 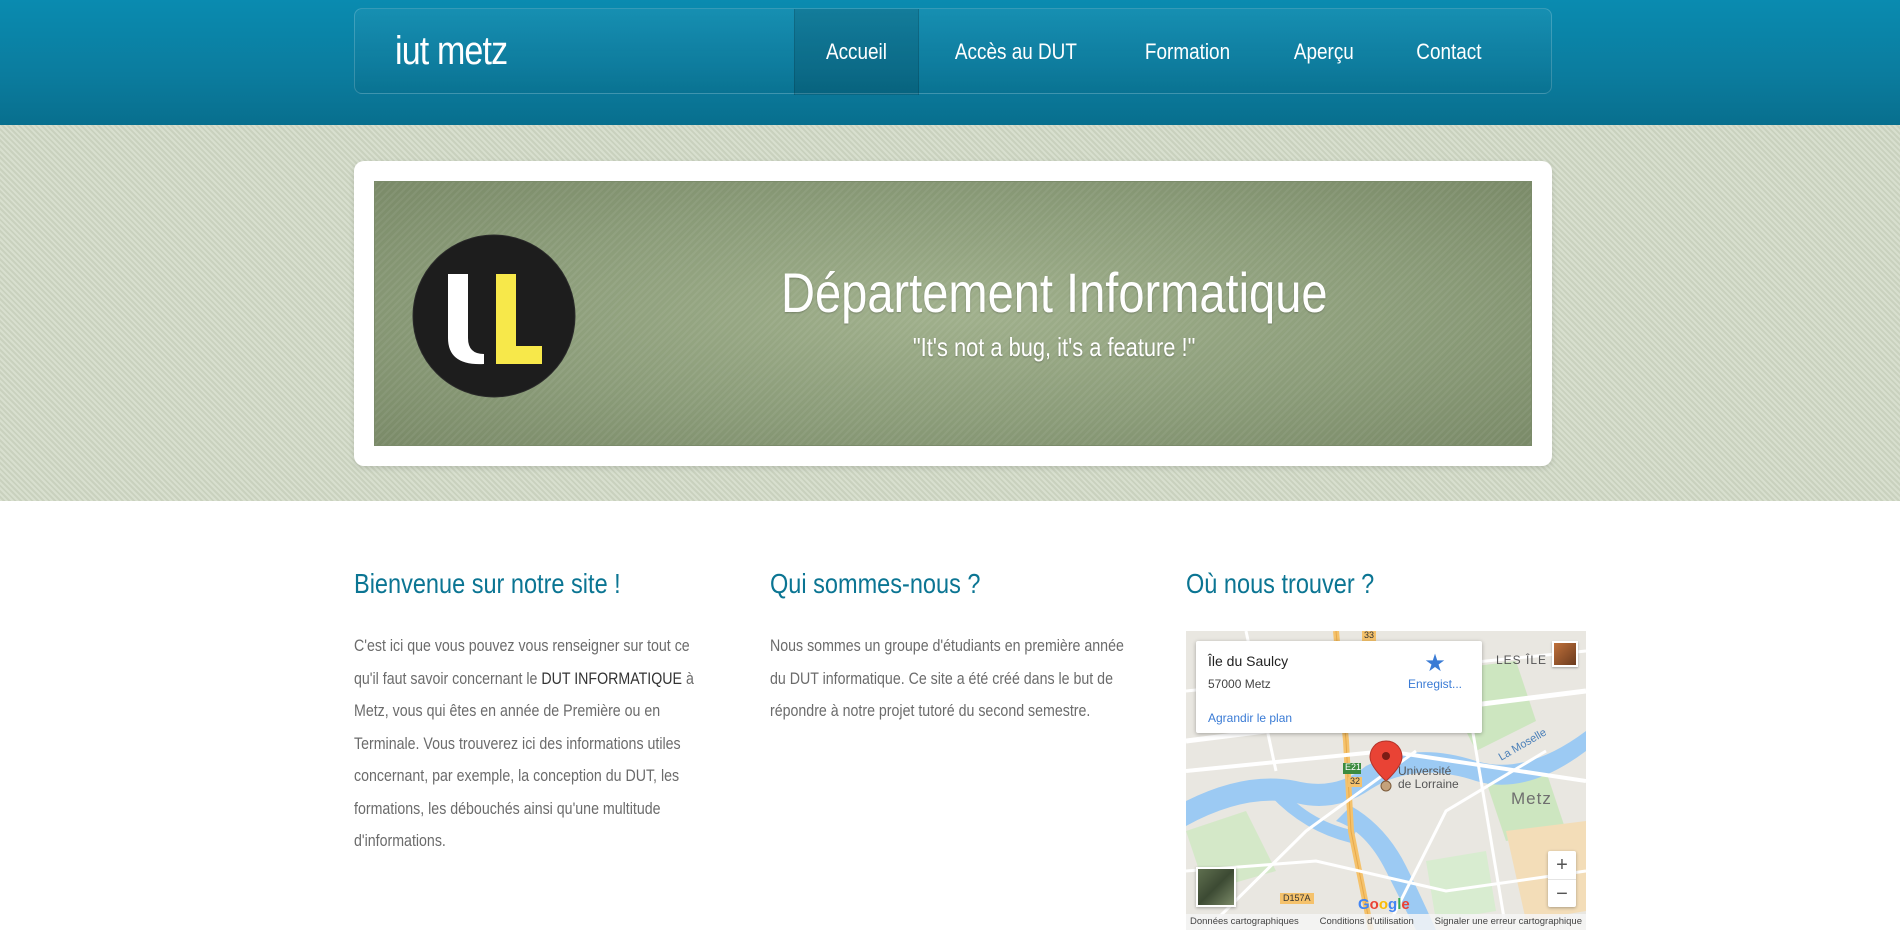 I want to click on nav-label: Aperçu, so click(x=1324, y=51).